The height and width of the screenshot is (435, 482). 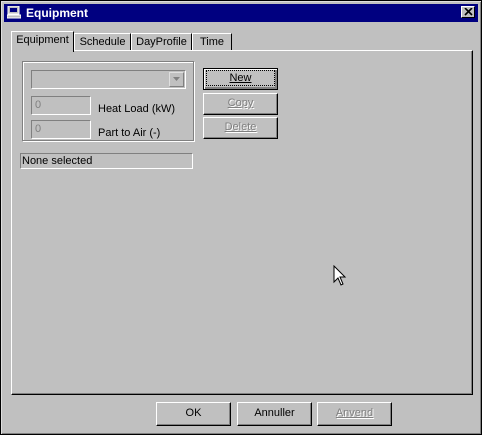 I want to click on cancel-button-label: Annuller, so click(x=274, y=413).